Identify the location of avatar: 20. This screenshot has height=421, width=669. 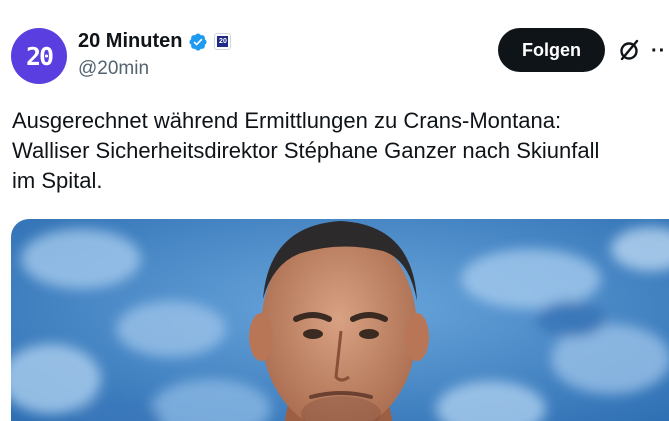
(39, 56).